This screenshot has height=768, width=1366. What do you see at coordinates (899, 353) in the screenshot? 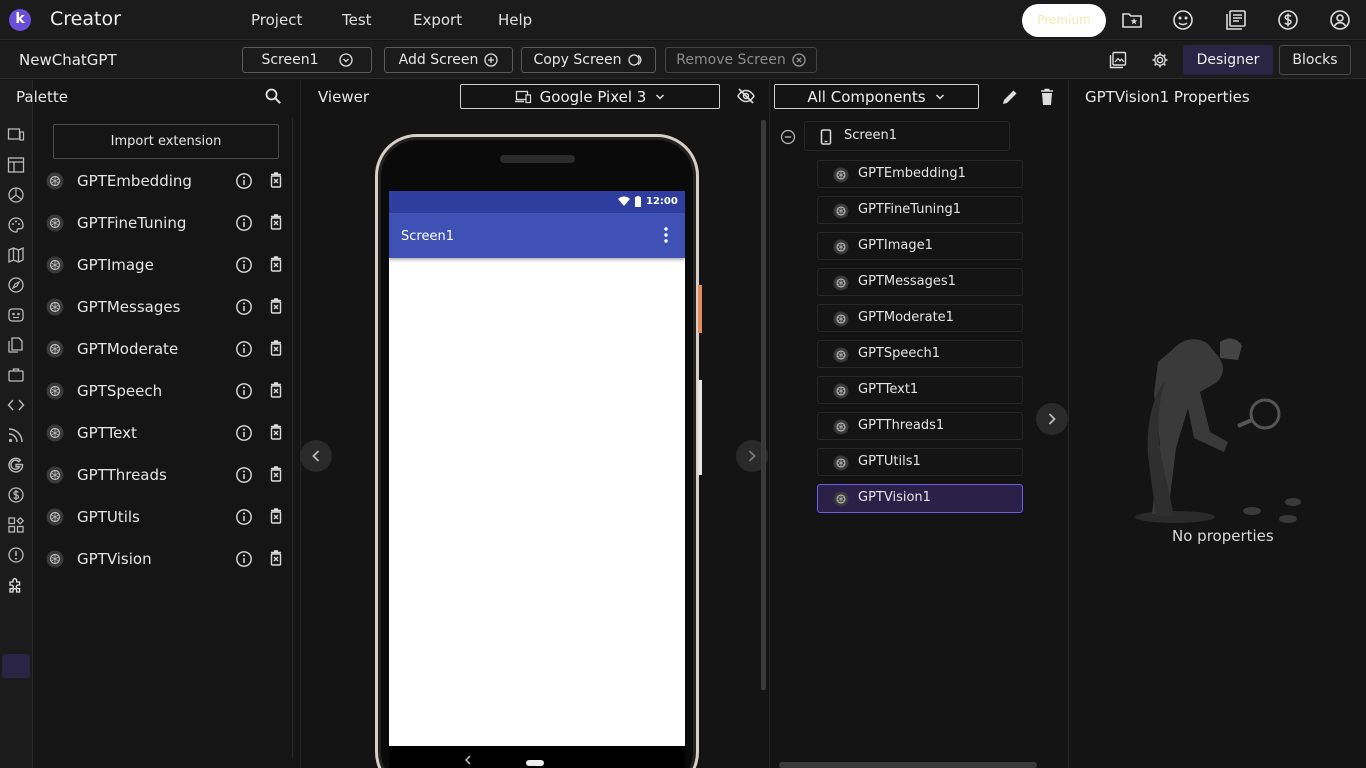
I see `tree-item-label: GPTSpeech1` at bounding box center [899, 353].